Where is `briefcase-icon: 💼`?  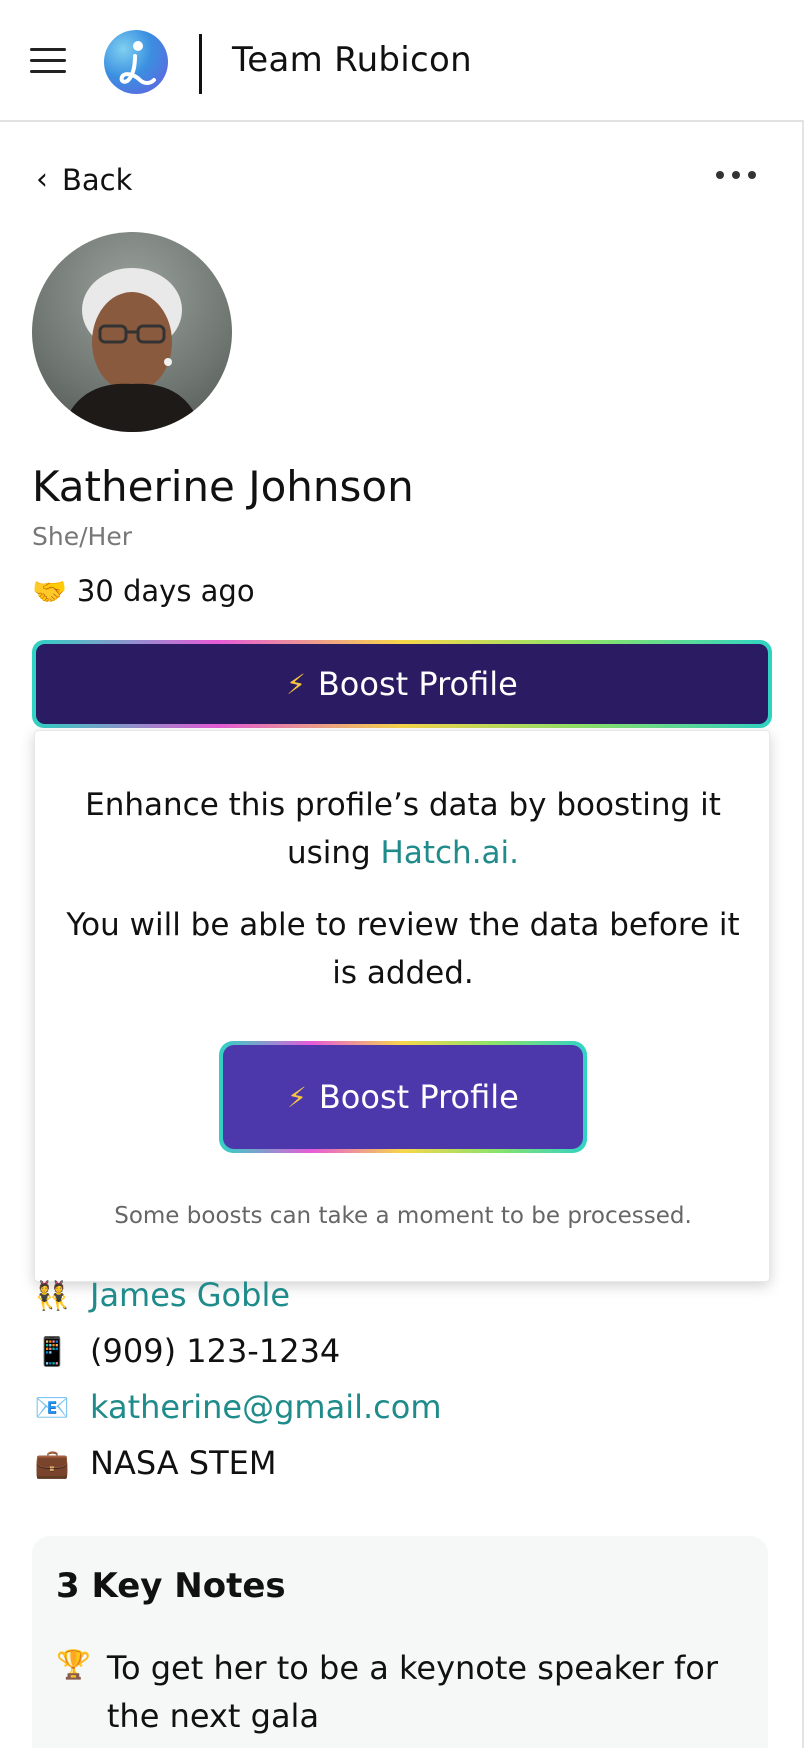
briefcase-icon: 💼 is located at coordinates (52, 1463).